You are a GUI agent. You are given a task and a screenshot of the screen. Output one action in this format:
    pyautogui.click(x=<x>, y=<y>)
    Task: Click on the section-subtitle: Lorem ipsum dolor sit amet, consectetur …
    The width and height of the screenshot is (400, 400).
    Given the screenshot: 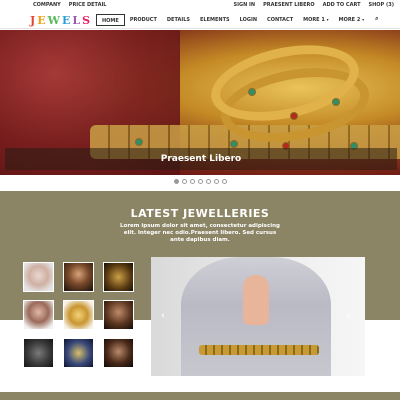 What is the action you would take?
    pyautogui.click(x=200, y=233)
    